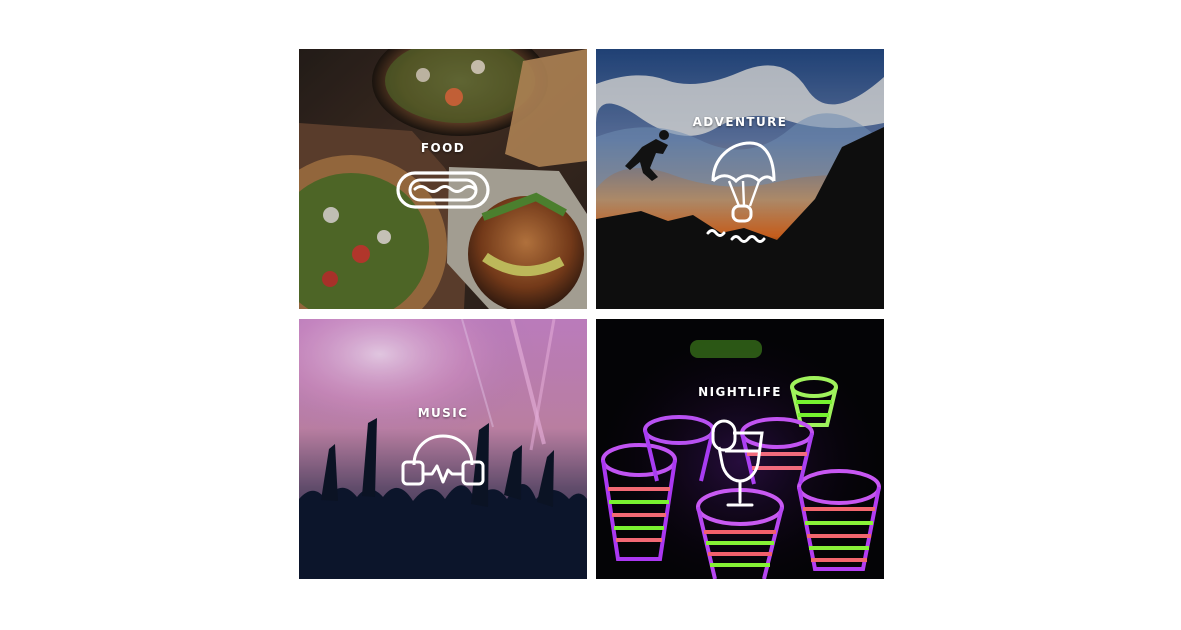 This screenshot has height=630, width=1181. What do you see at coordinates (443, 190) in the screenshot?
I see `hotdog-icon` at bounding box center [443, 190].